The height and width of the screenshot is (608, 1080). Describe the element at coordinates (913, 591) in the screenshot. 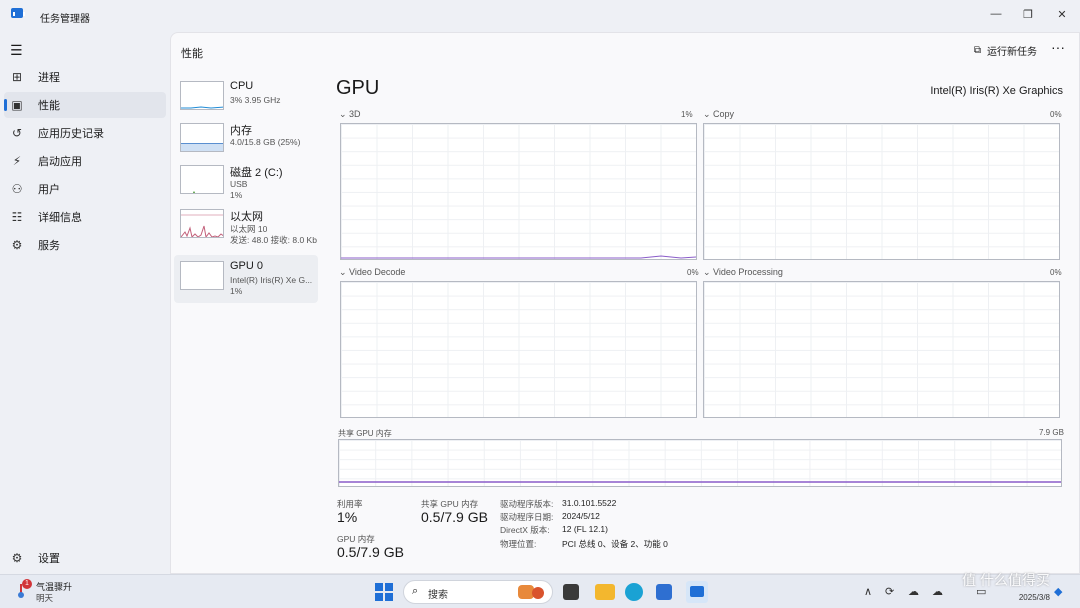

I see `network-icon: ☁` at that location.